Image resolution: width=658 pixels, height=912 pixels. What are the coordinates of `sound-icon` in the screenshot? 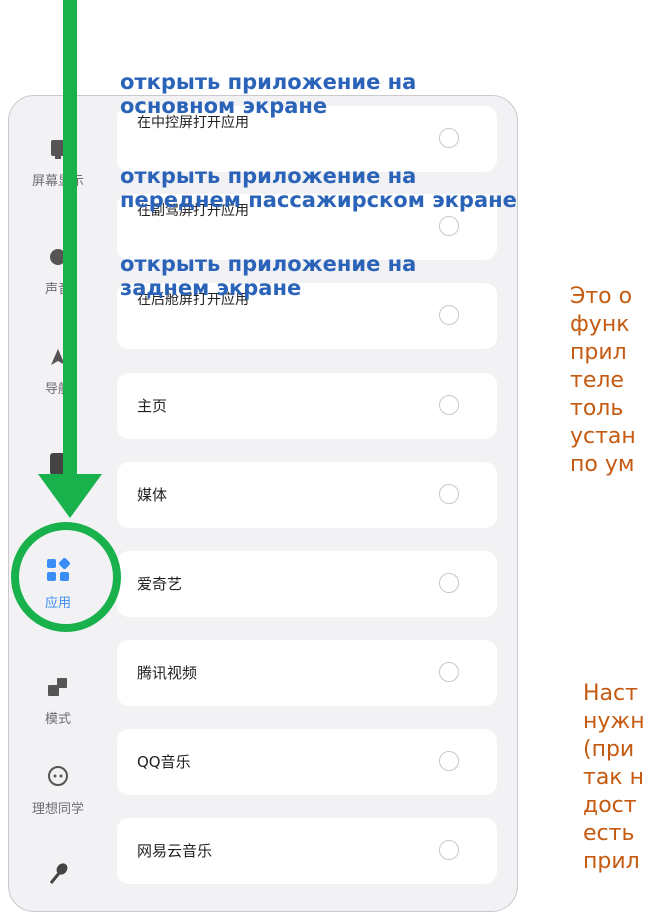 It's located at (58, 259).